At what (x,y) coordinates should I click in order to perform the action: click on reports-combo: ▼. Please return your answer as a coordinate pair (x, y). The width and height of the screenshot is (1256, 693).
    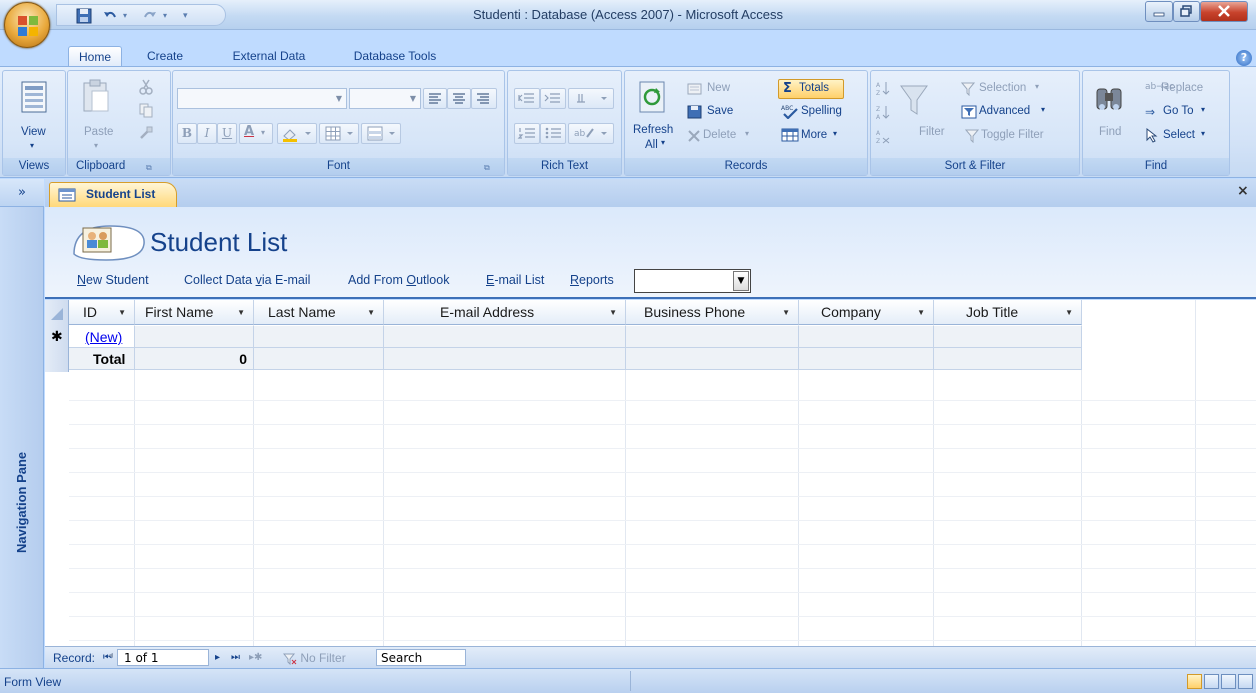
    Looking at the image, I should click on (692, 281).